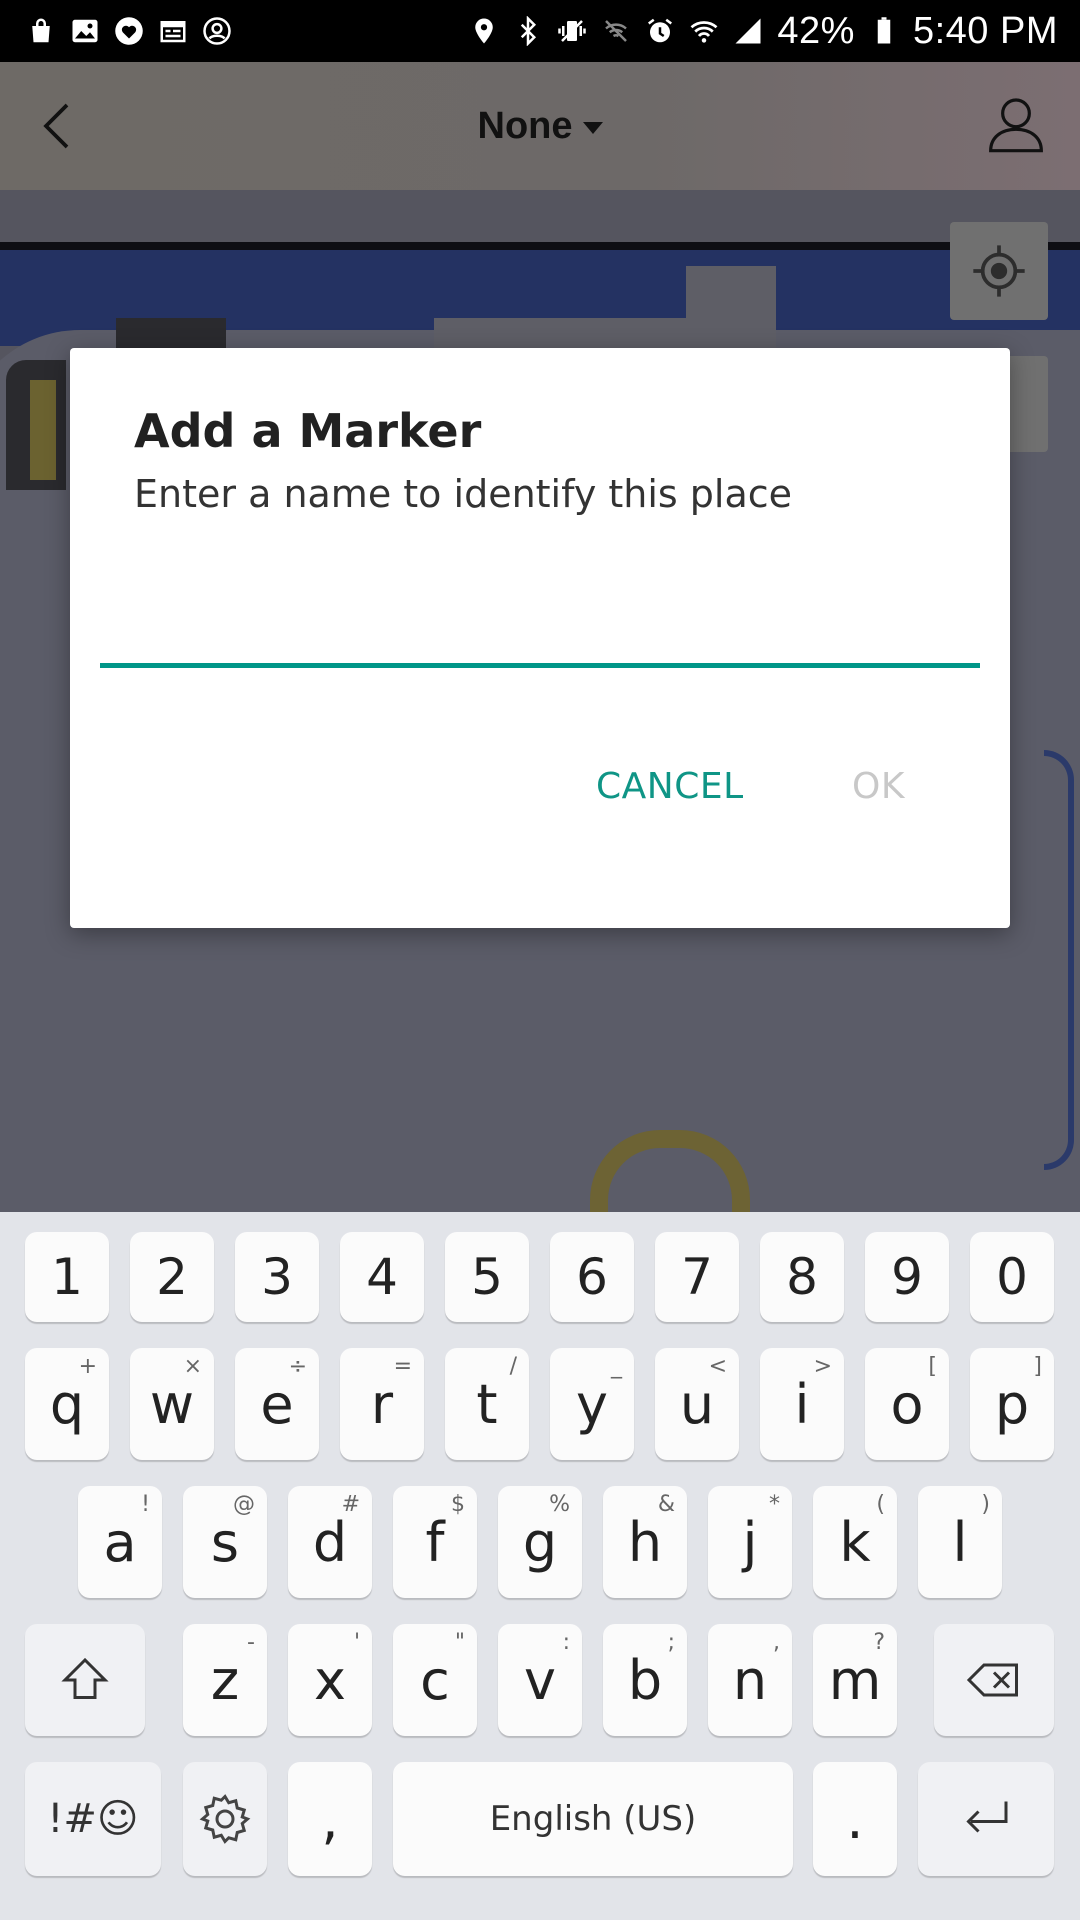 This screenshot has width=1080, height=1920. I want to click on bluetooth-icon, so click(528, 31).